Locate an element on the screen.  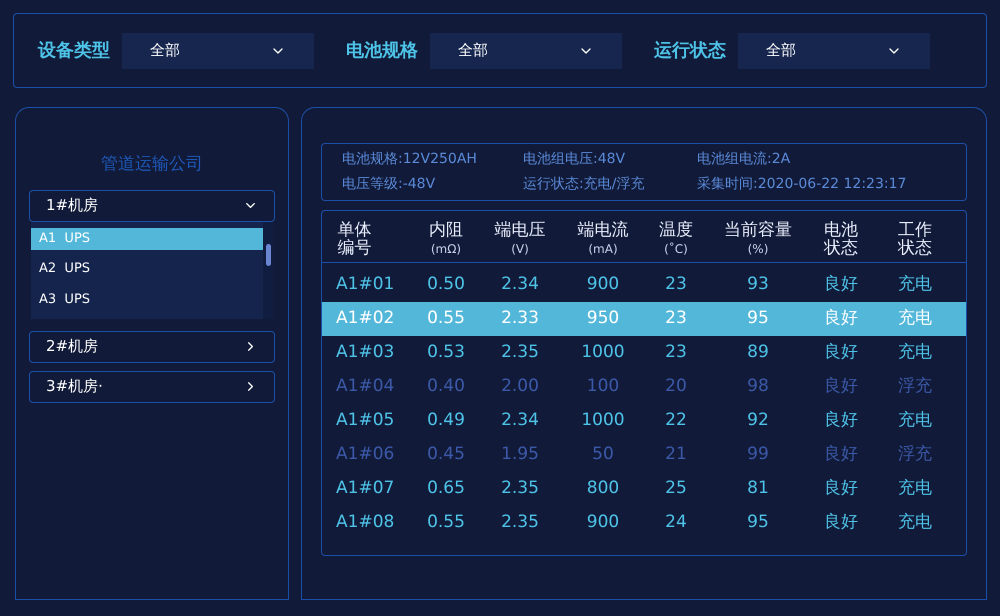
table-cell-text: A1#07 is located at coordinates (365, 488).